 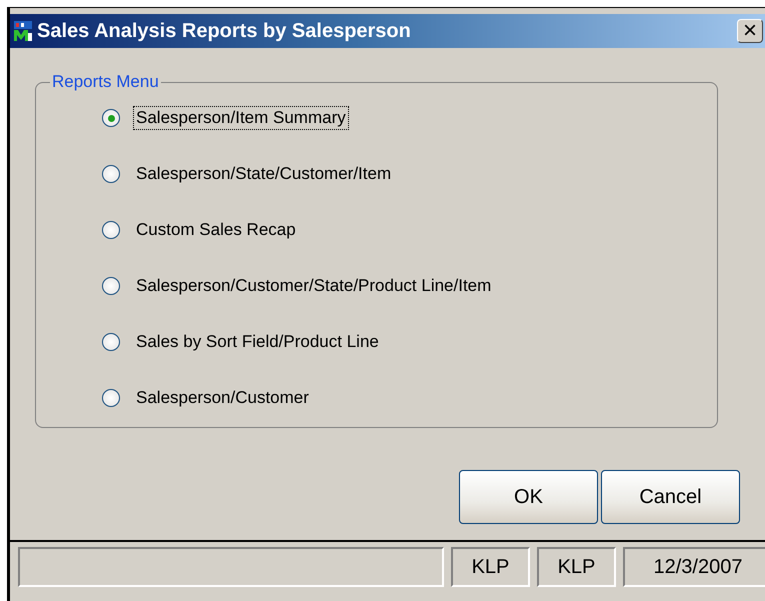 What do you see at coordinates (216, 230) in the screenshot?
I see `option-label: Custom Sales Recap` at bounding box center [216, 230].